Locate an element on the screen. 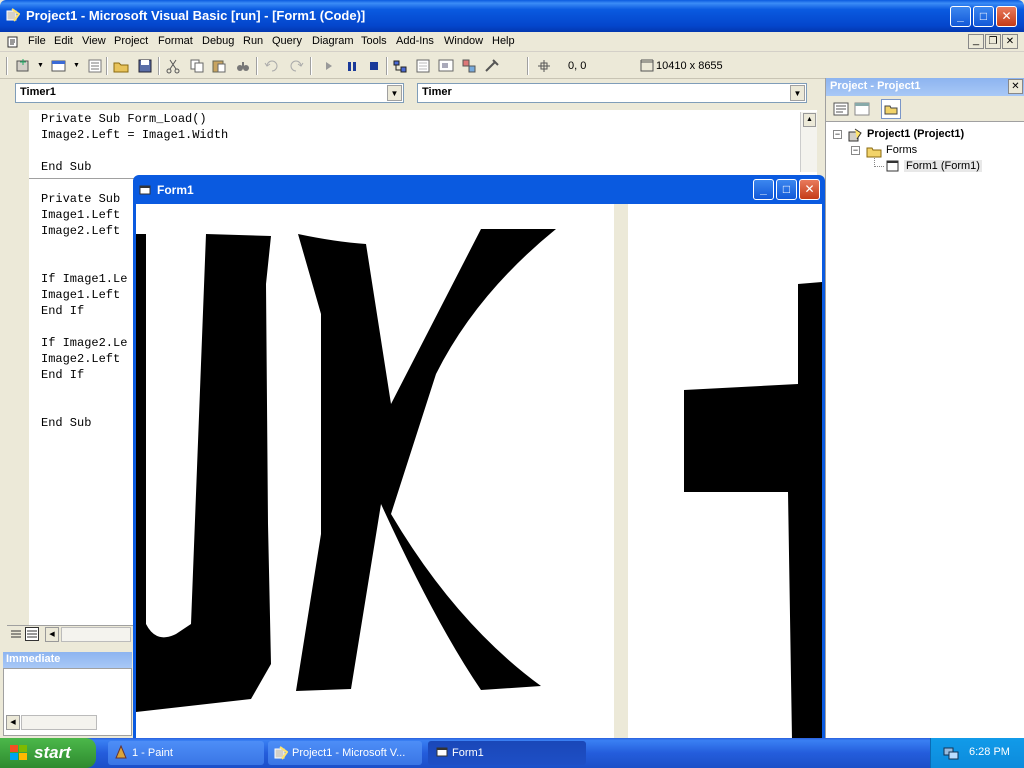  task-form1: Form1 is located at coordinates (507, 753).